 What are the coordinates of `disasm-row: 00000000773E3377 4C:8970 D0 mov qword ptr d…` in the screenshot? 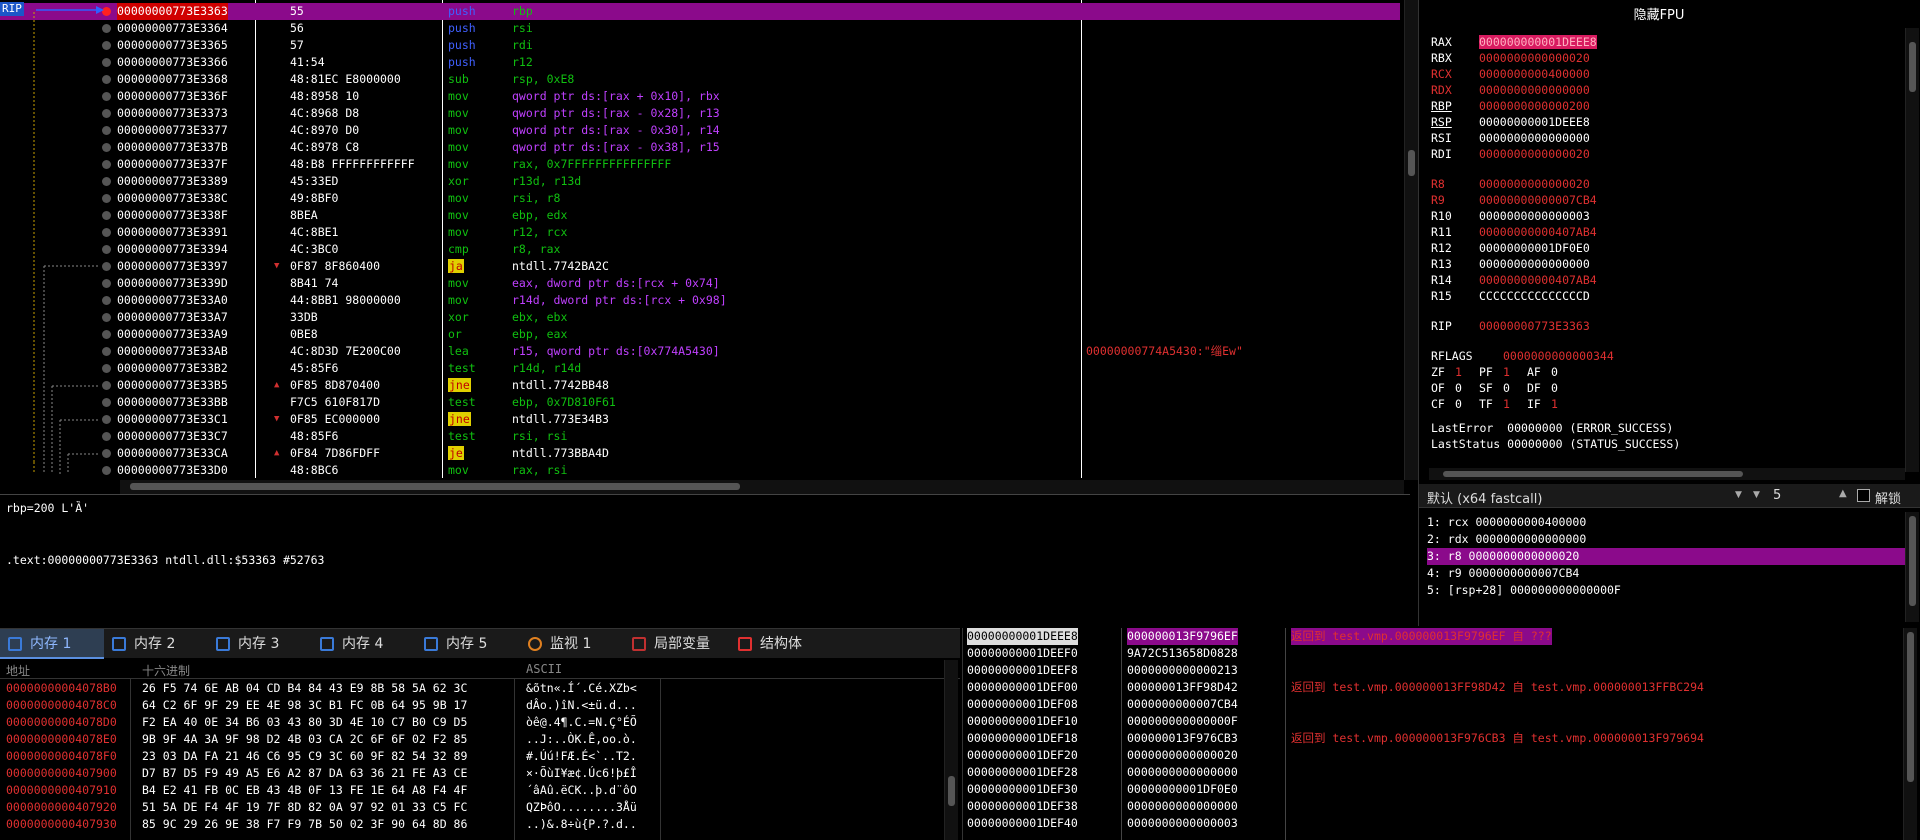 It's located at (700, 130).